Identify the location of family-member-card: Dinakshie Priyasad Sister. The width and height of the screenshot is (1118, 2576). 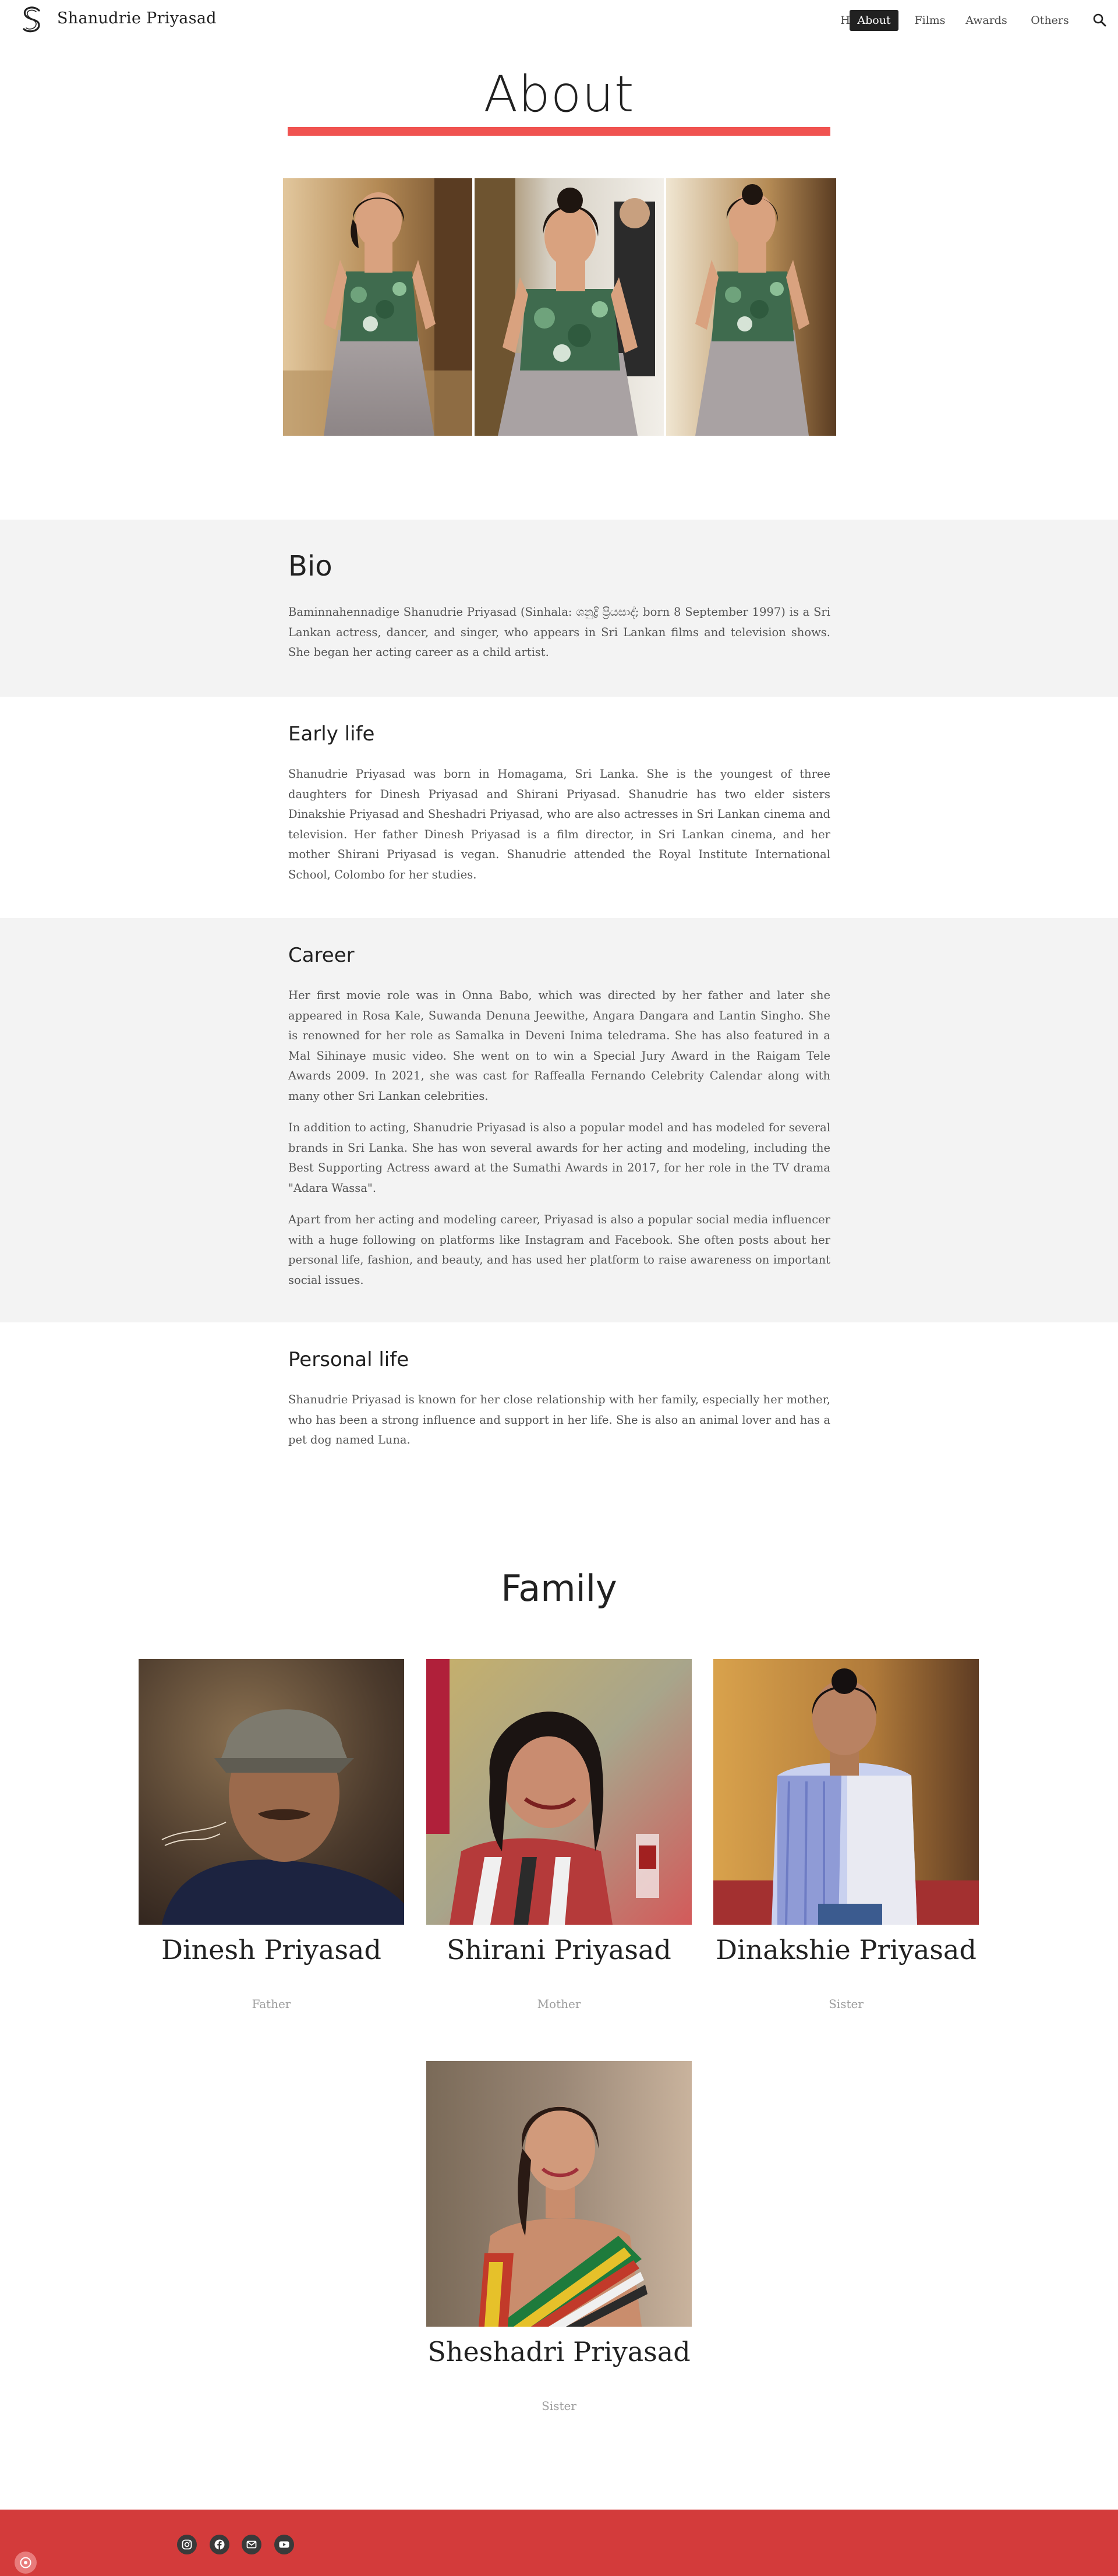
(846, 1840).